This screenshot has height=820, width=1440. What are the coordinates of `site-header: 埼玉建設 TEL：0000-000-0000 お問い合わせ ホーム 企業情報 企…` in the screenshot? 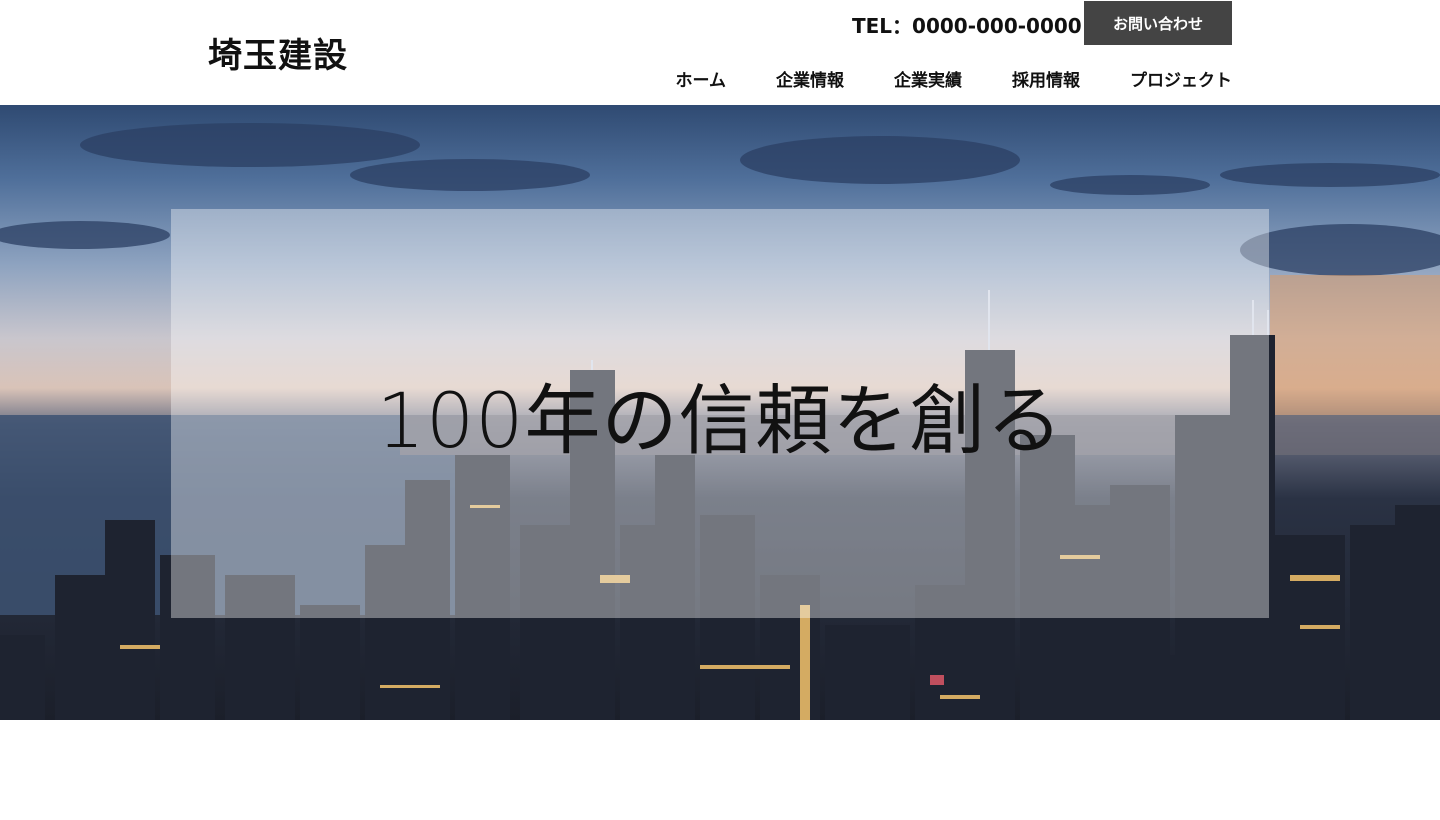 It's located at (720, 52).